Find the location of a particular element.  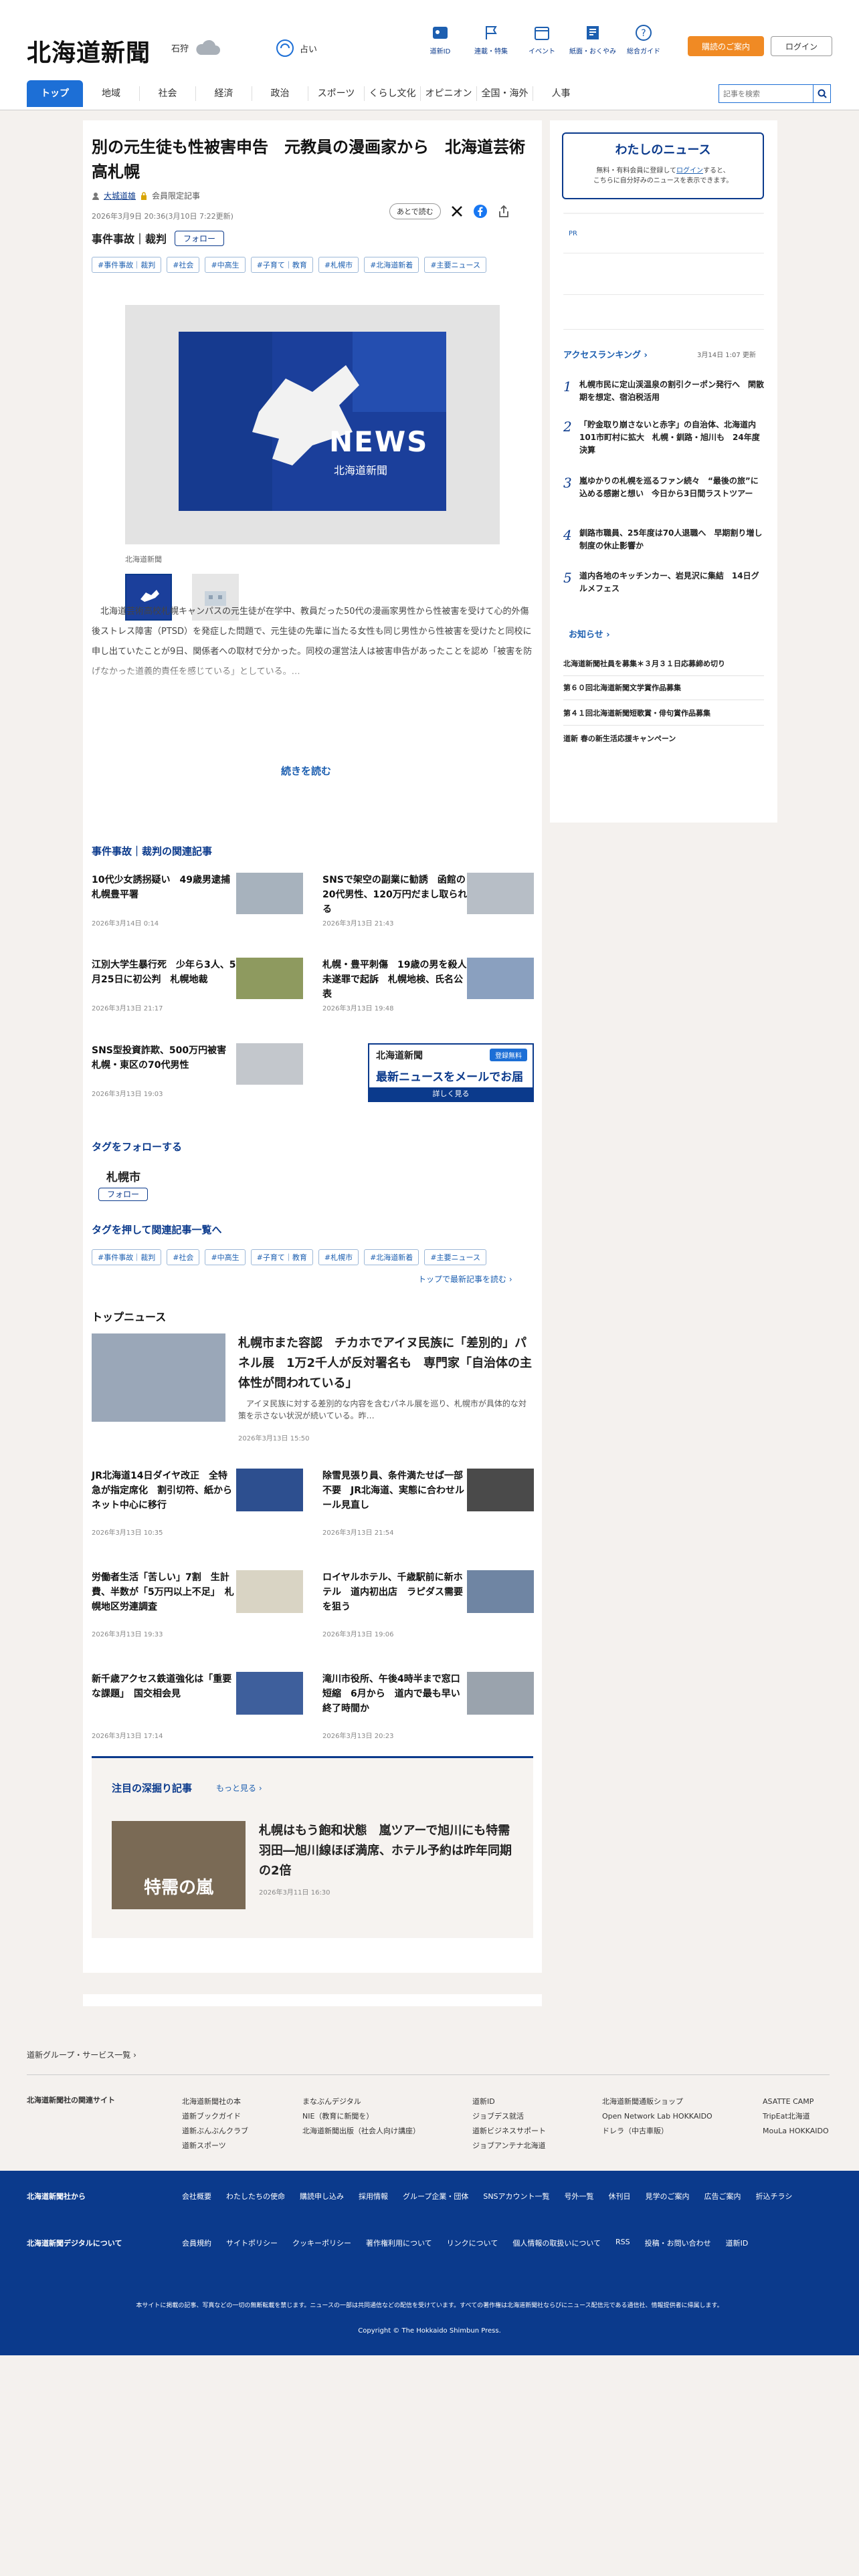

pr-label: PR is located at coordinates (573, 234).